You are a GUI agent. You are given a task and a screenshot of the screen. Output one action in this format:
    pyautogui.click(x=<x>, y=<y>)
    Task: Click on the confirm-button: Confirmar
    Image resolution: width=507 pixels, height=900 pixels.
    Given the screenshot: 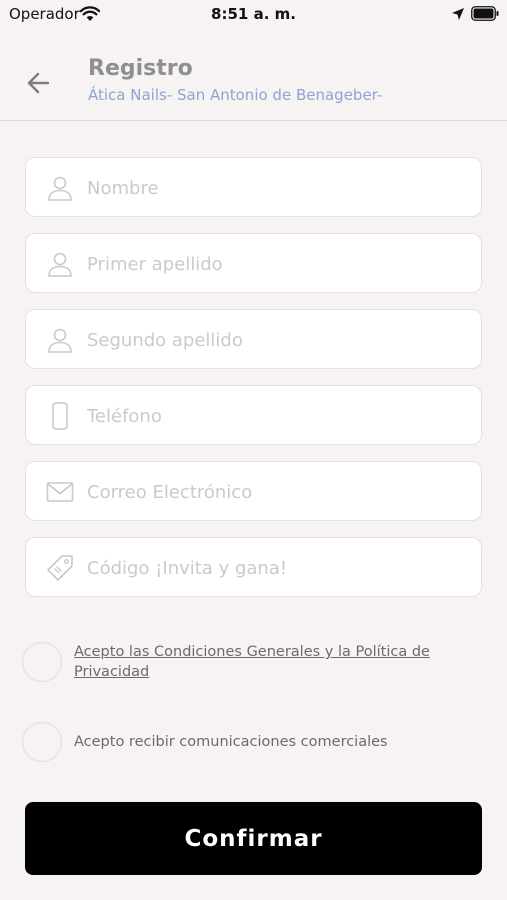 What is the action you would take?
    pyautogui.click(x=253, y=838)
    